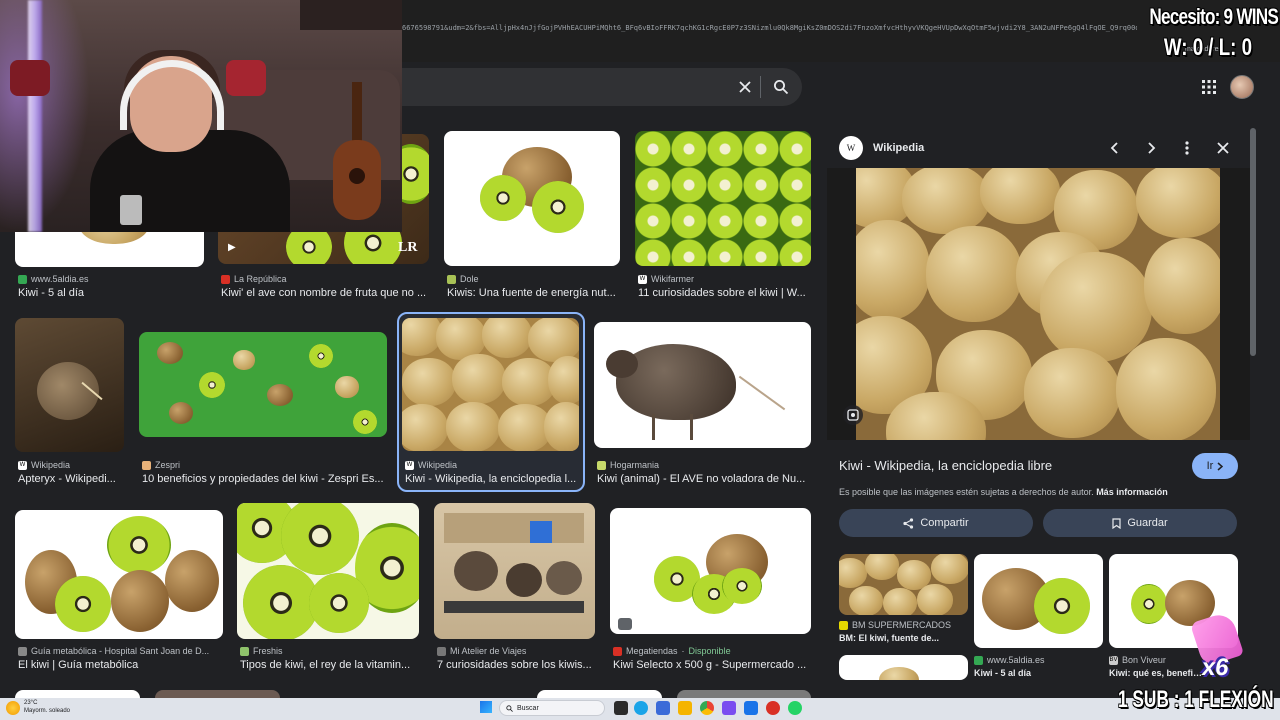 This screenshot has height=720, width=1280. I want to click on visit-label: Ir, so click(1210, 466).